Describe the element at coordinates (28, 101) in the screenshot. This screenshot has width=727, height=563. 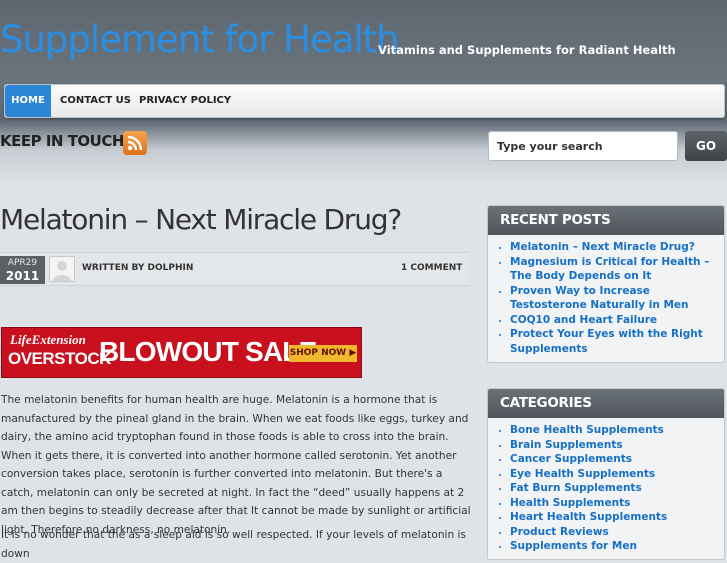
I see `nav-item-home: HOME` at that location.